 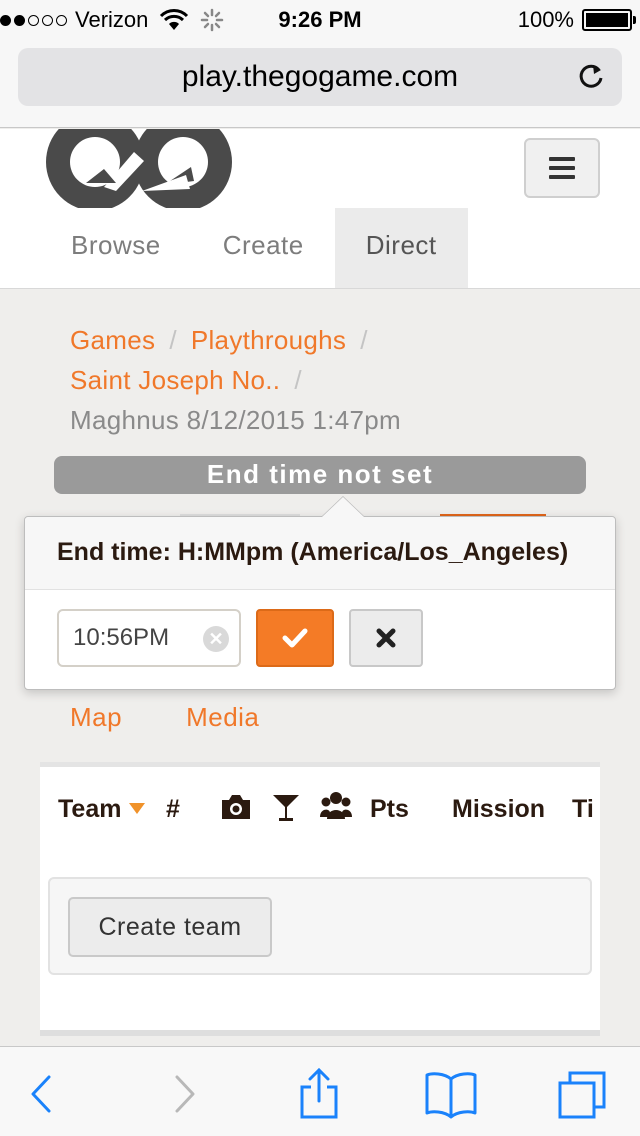 I want to click on hamburger-icon, so click(x=562, y=159).